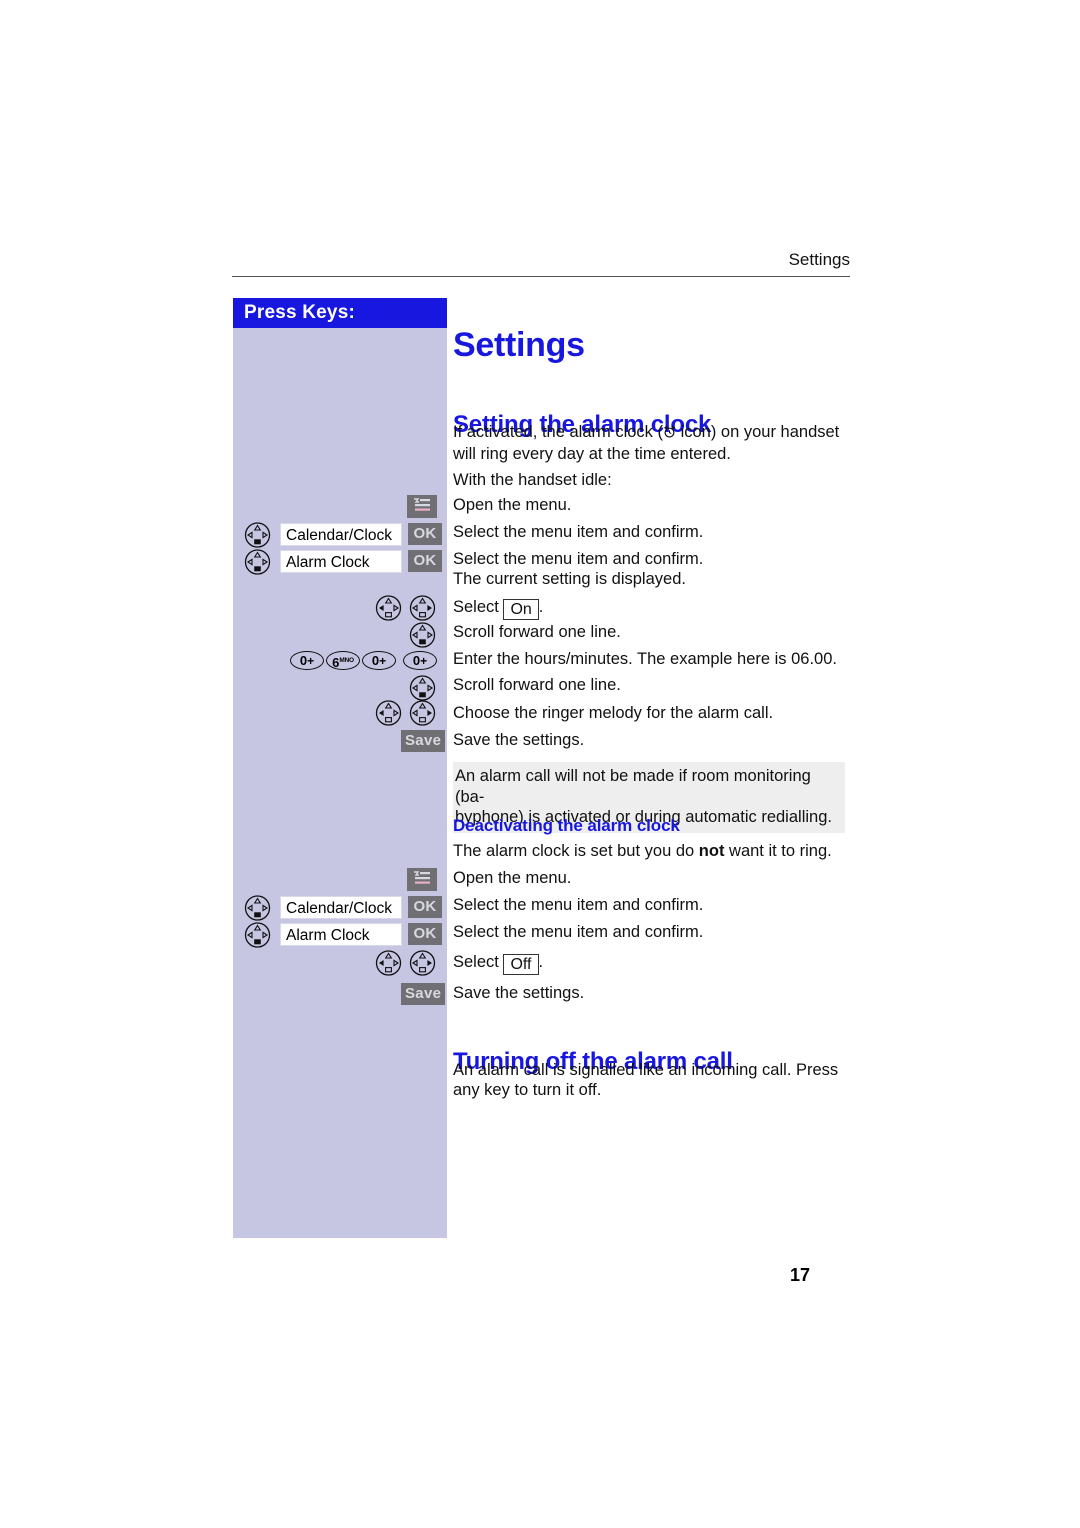  What do you see at coordinates (576, 851) in the screenshot?
I see `deactivate-lead-part1: The alarm clock is set but you do` at bounding box center [576, 851].